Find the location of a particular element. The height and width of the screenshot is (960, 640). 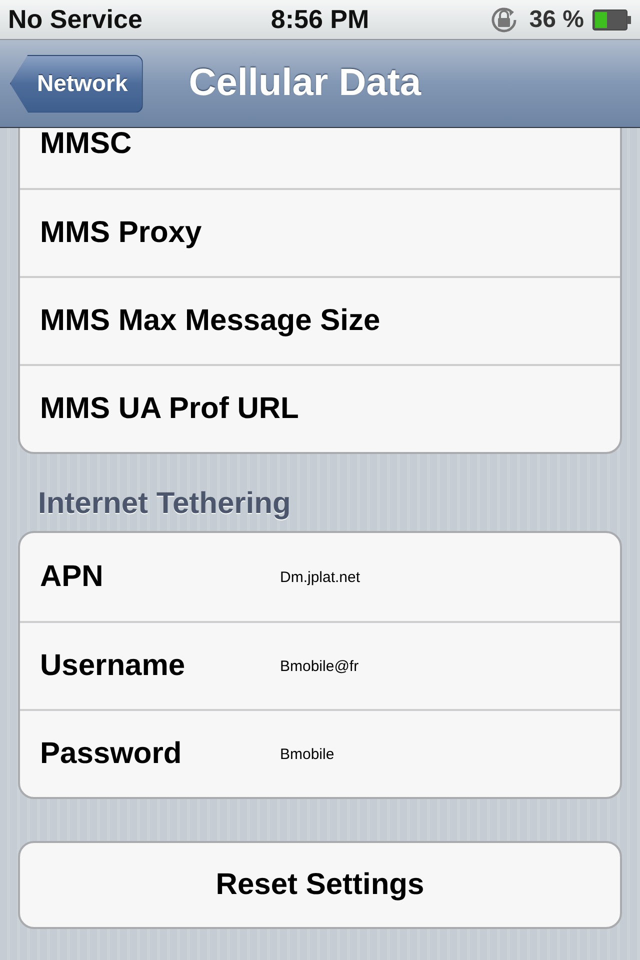

time-text: 8:56 PM is located at coordinates (320, 19).